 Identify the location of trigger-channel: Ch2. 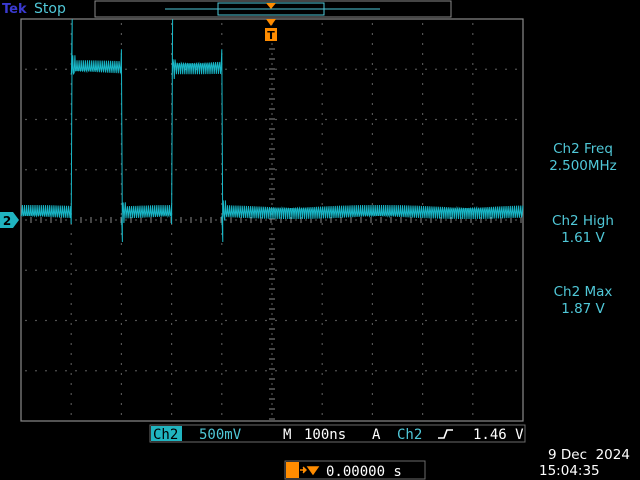
(409, 435).